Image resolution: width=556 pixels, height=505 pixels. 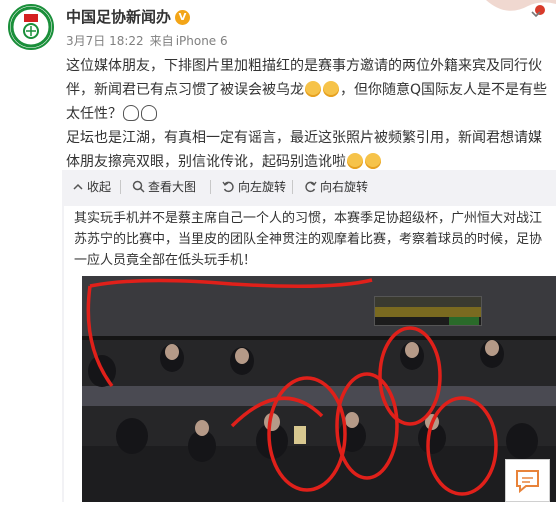 I want to click on cfa-logo-icon, so click(x=31, y=27).